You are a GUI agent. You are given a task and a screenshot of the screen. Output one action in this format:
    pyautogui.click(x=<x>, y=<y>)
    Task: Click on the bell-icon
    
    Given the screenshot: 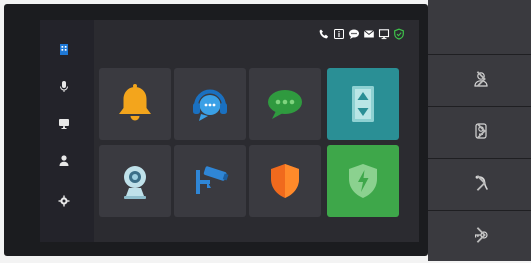 What is the action you would take?
    pyautogui.click(x=135, y=102)
    